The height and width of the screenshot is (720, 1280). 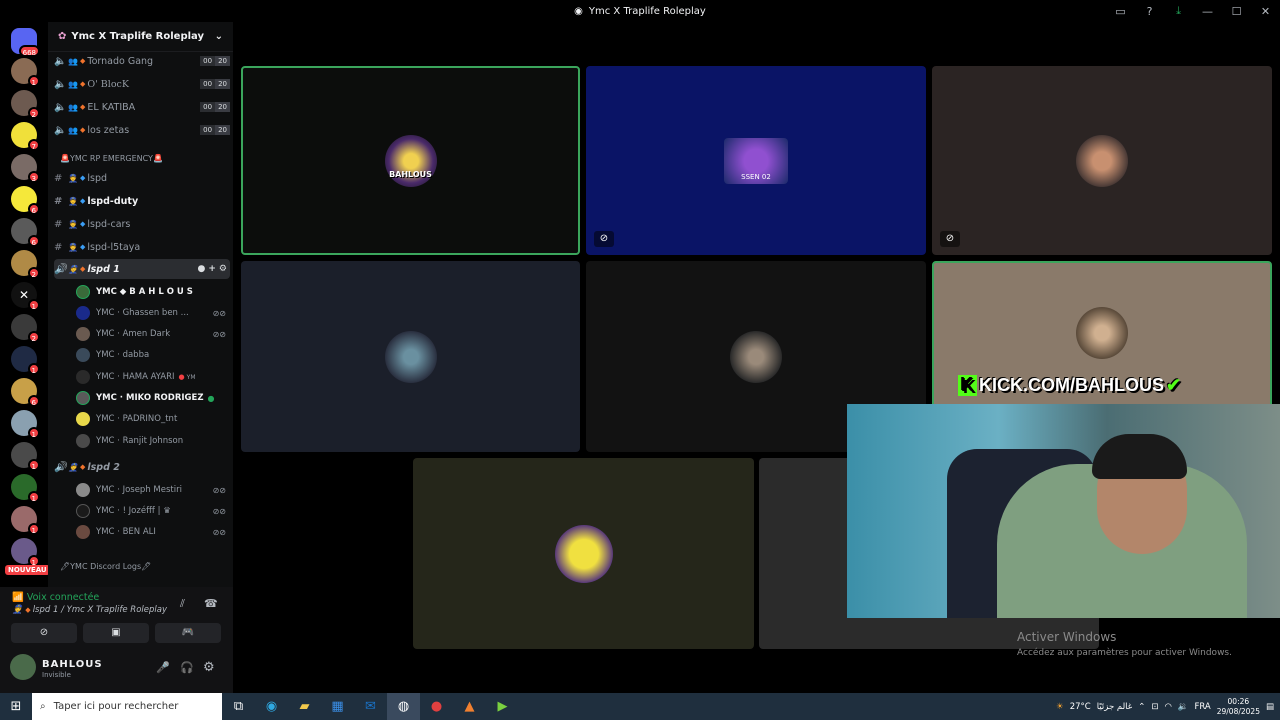 I want to click on invite-icon: +, so click(x=213, y=269).